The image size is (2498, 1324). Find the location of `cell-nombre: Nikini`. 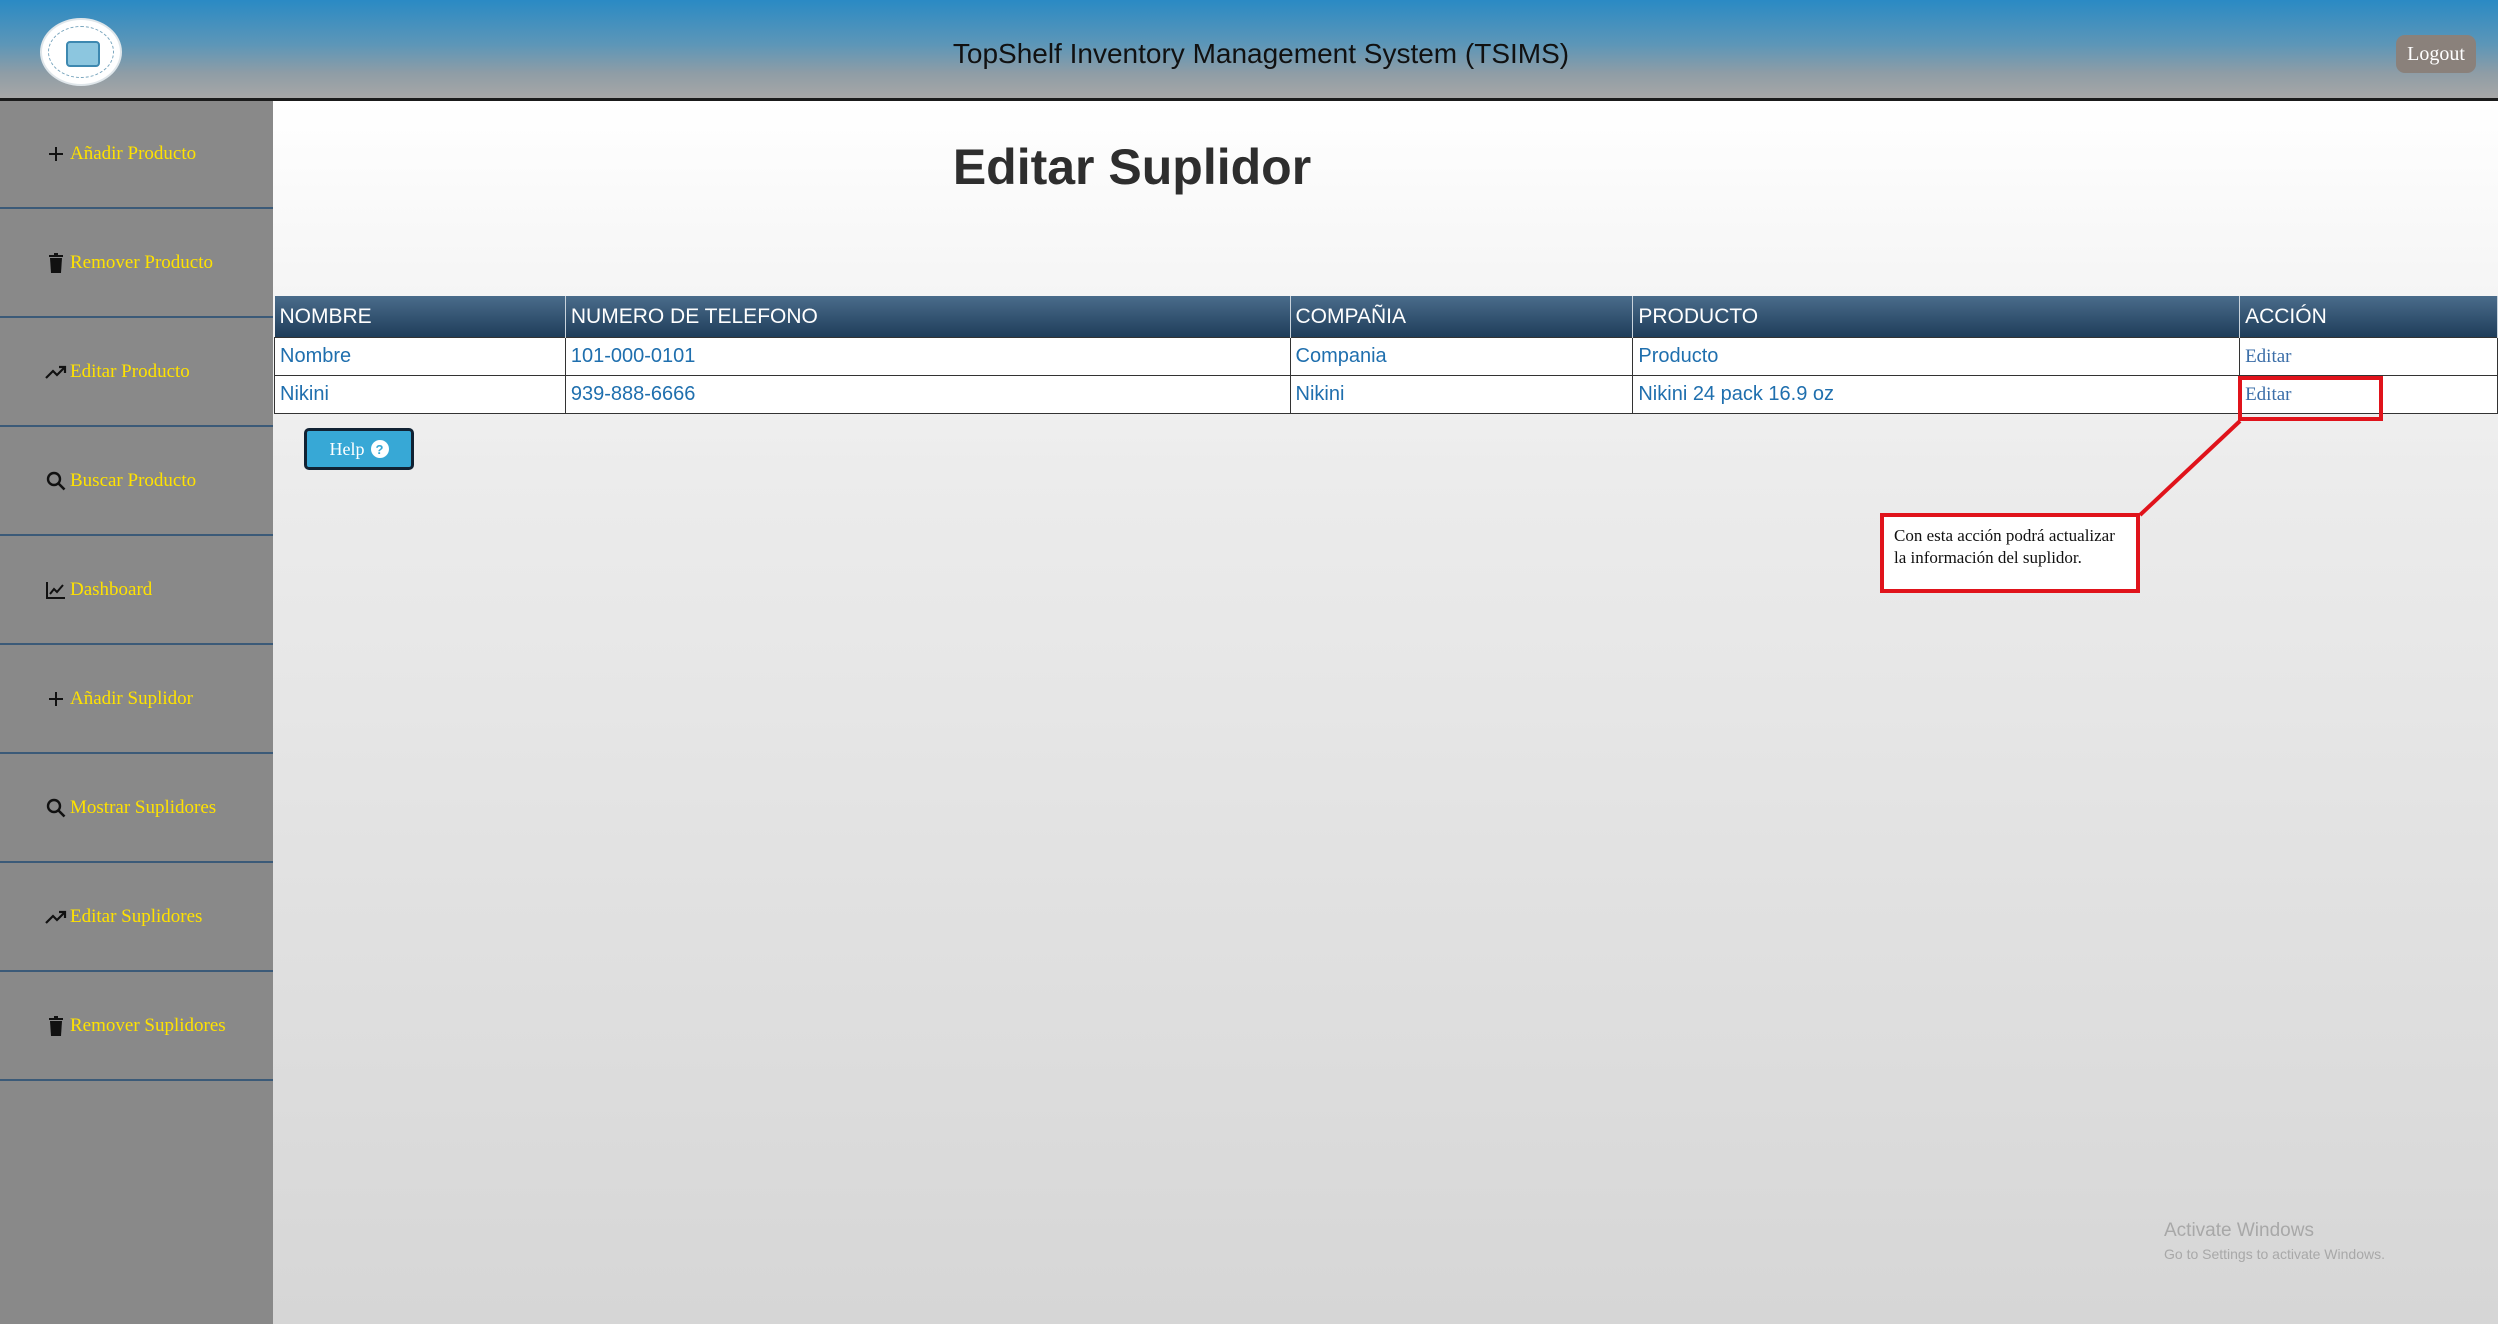

cell-nombre: Nikini is located at coordinates (420, 394).